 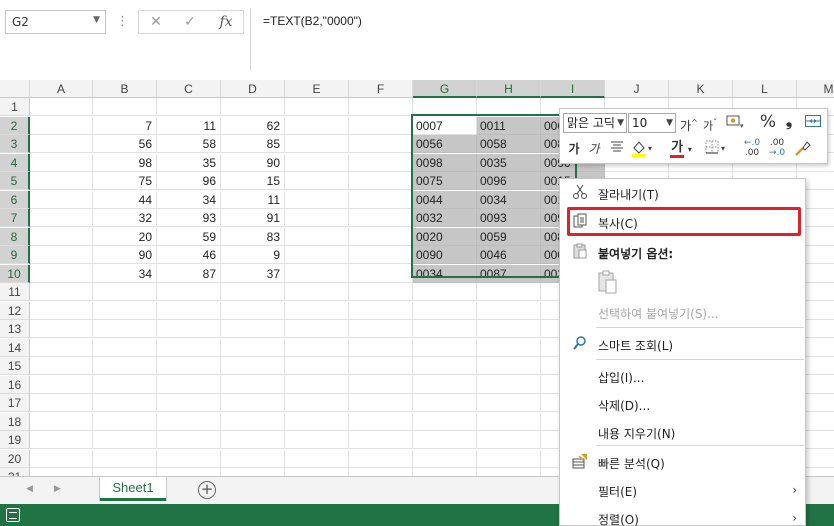 What do you see at coordinates (61, 144) in the screenshot?
I see `cell-A3` at bounding box center [61, 144].